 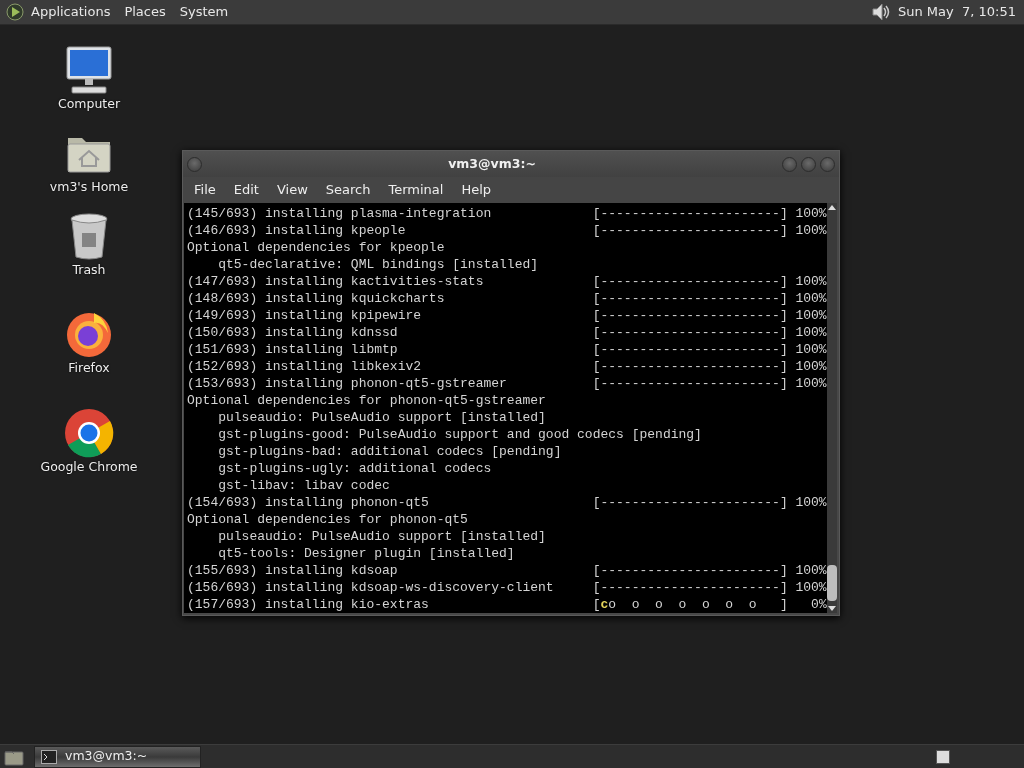 I want to click on terminal-line: qt5-tools: Designer plugin [installed], so click(x=366, y=553).